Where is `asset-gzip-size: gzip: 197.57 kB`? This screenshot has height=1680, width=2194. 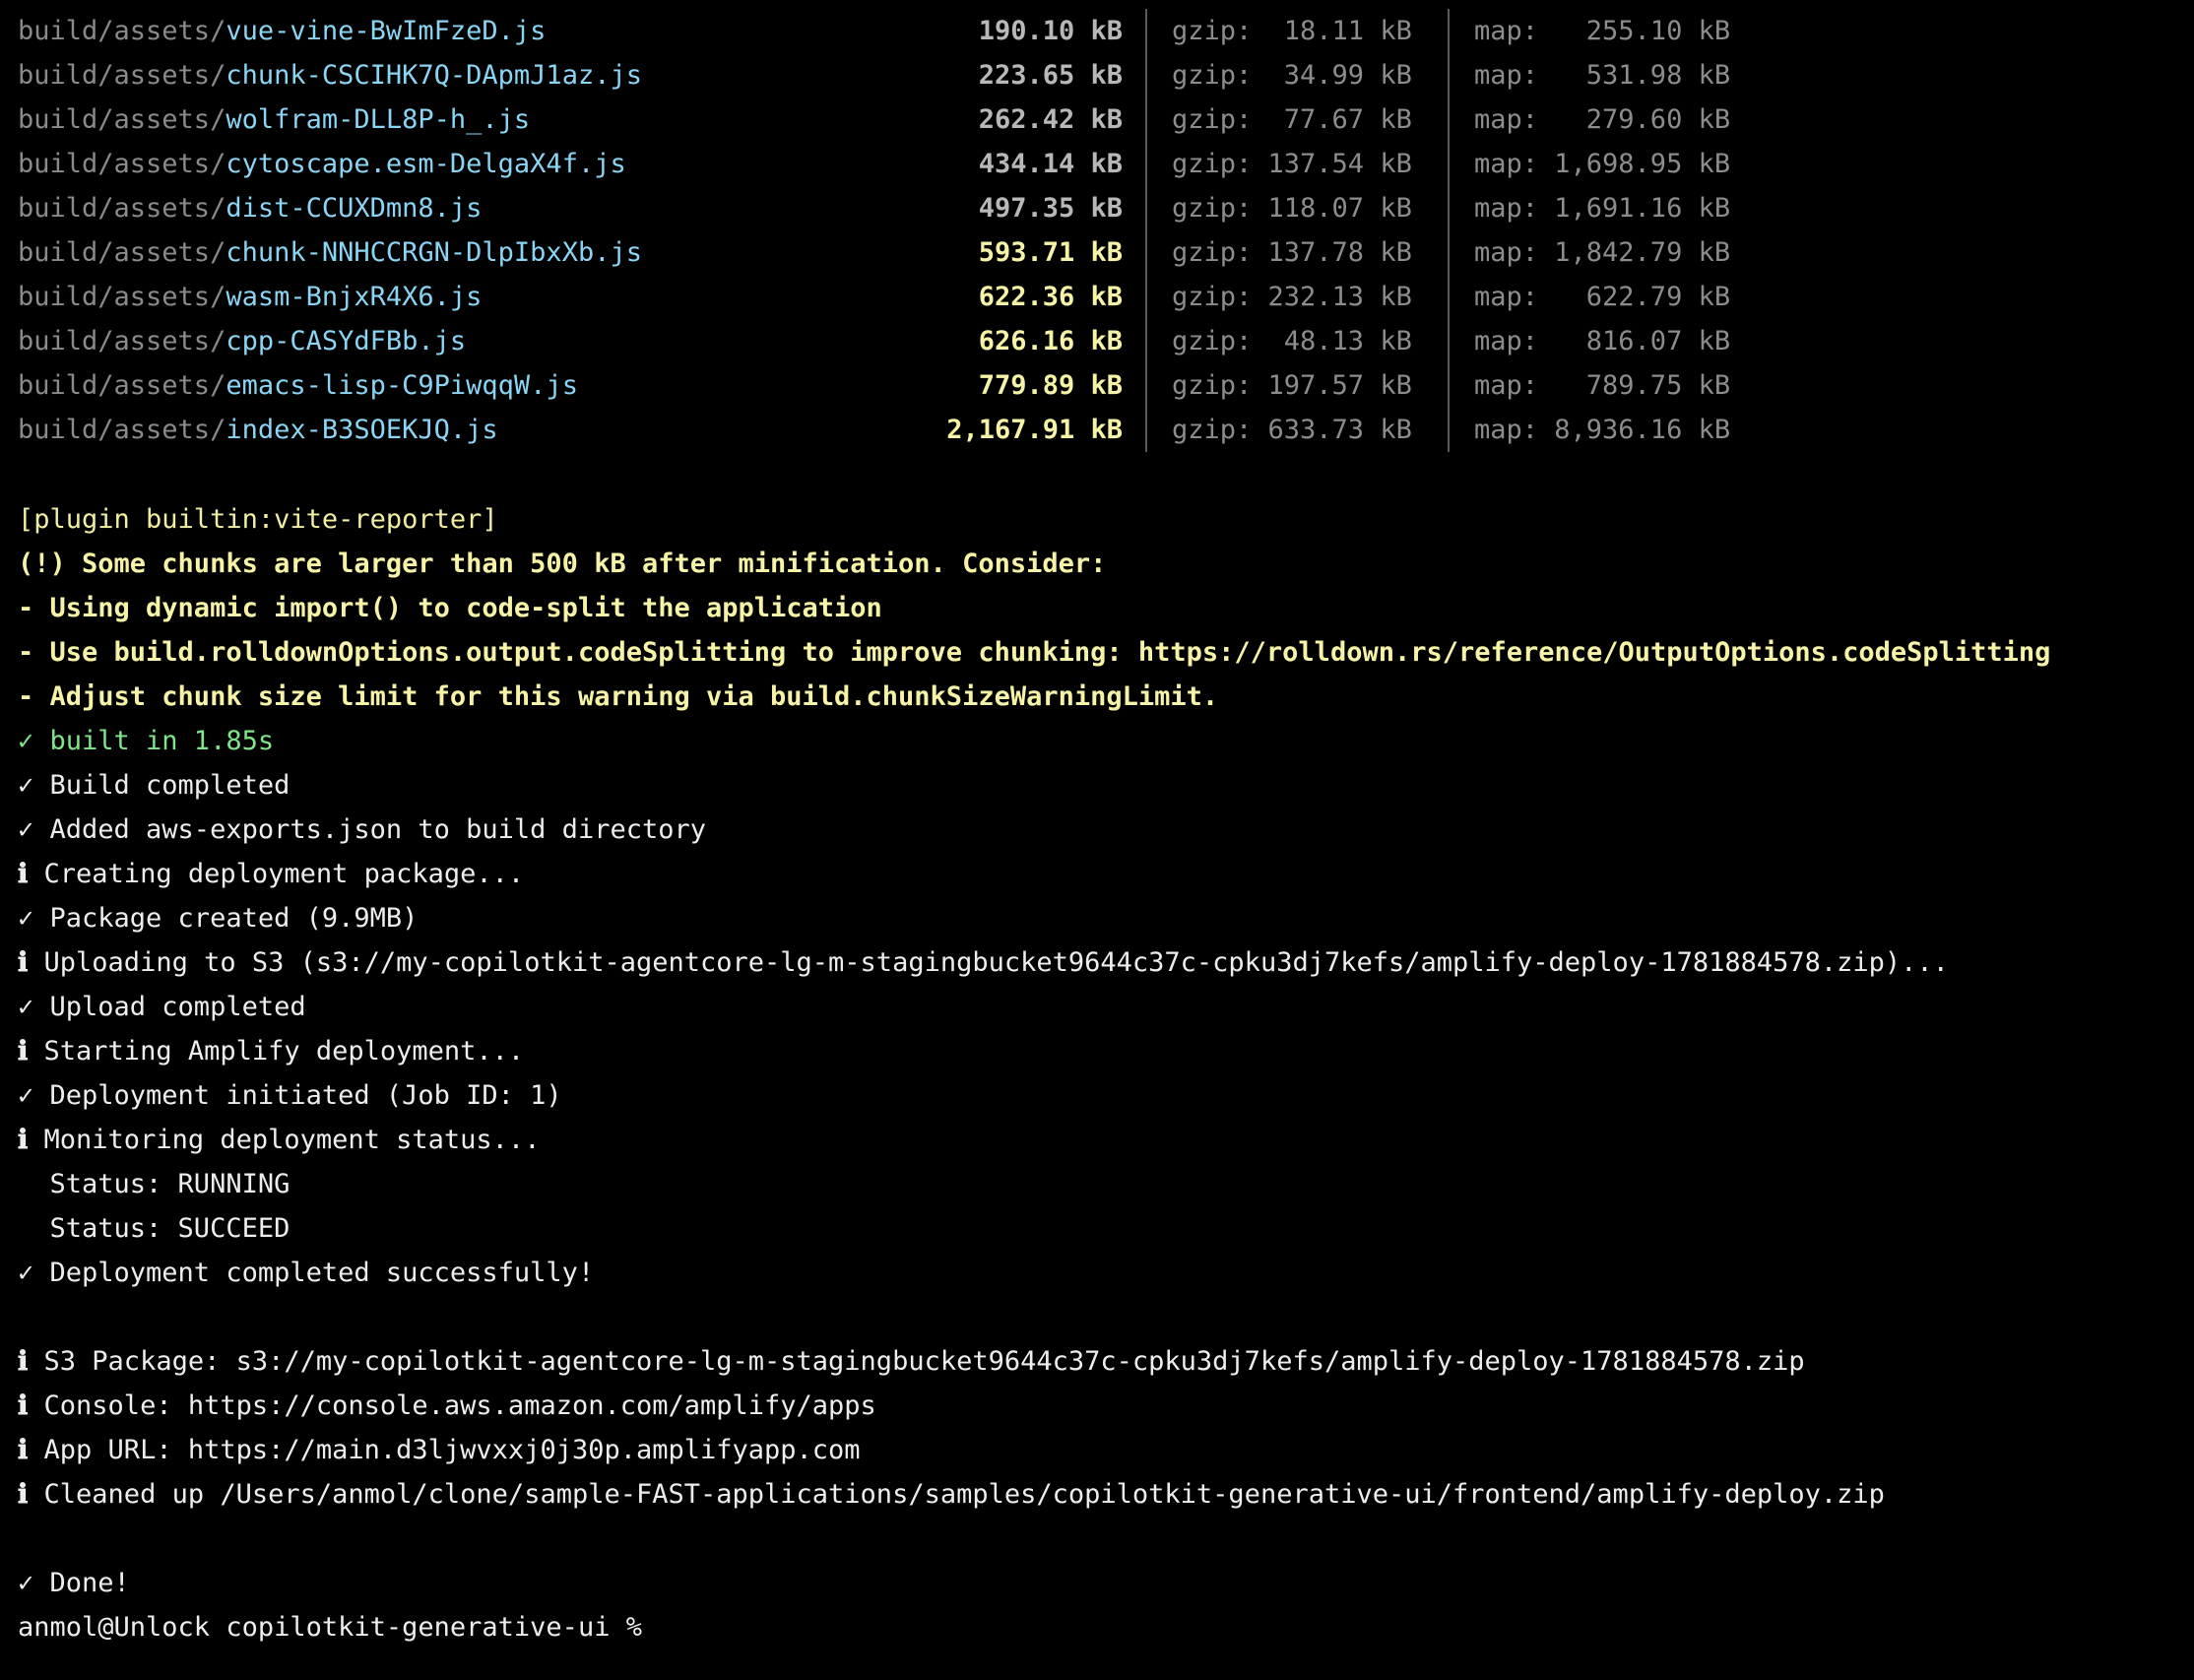
asset-gzip-size: gzip: 197.57 kB is located at coordinates (1292, 385).